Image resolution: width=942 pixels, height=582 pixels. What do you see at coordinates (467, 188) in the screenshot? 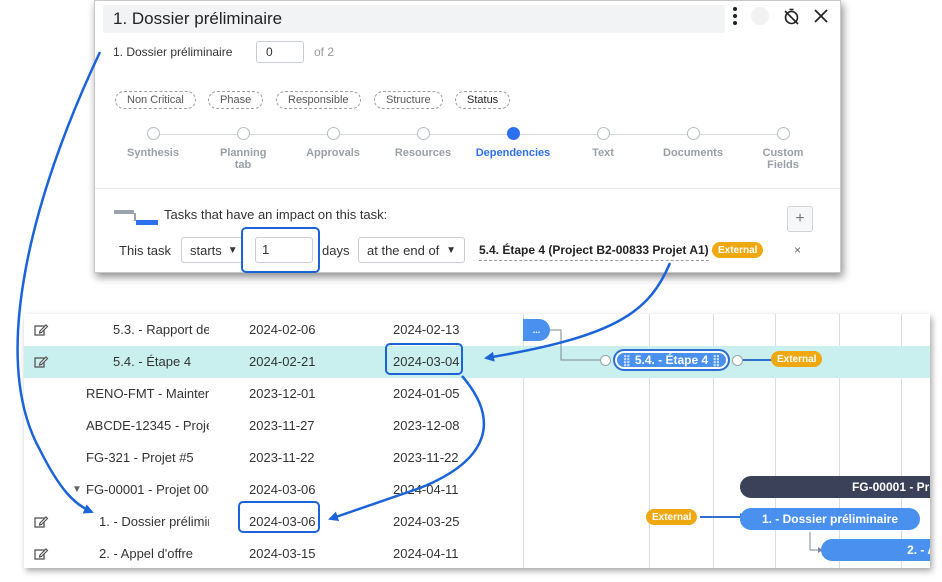
I see `divider` at bounding box center [467, 188].